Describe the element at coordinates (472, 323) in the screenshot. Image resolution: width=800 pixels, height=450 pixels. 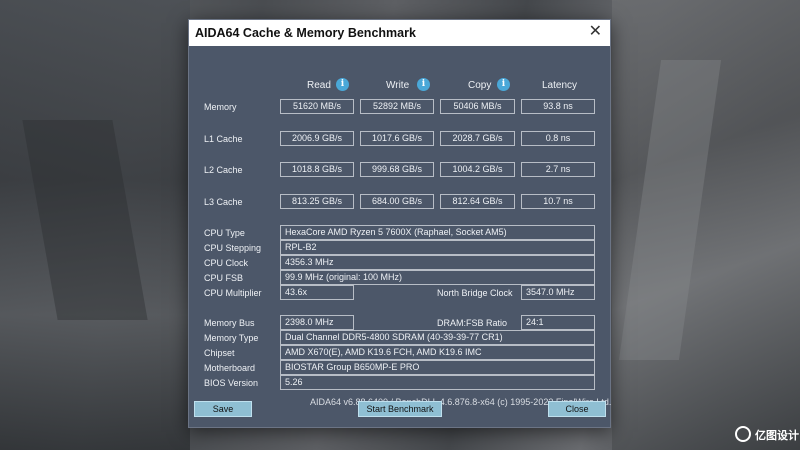
I see `dram-fsb-ratio-label: DRAM:FSB Ratio` at that location.